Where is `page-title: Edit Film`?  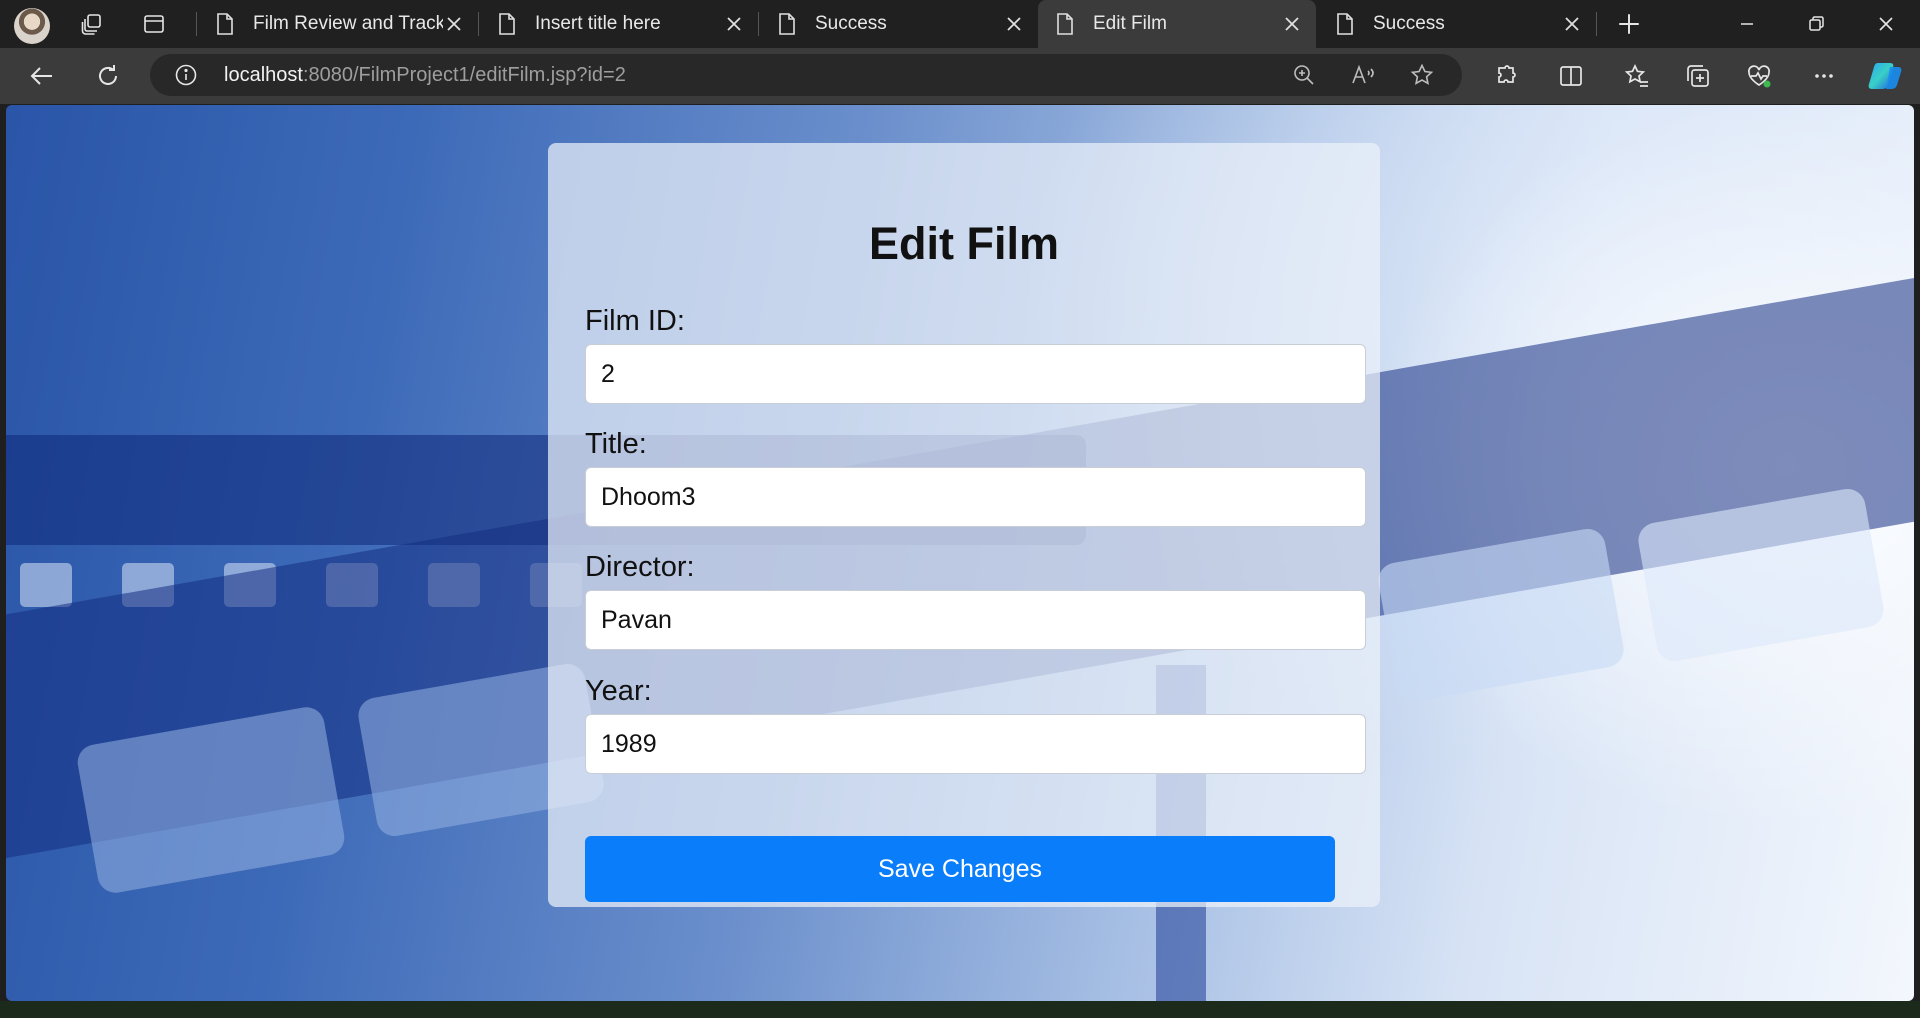
page-title: Edit Film is located at coordinates (964, 243).